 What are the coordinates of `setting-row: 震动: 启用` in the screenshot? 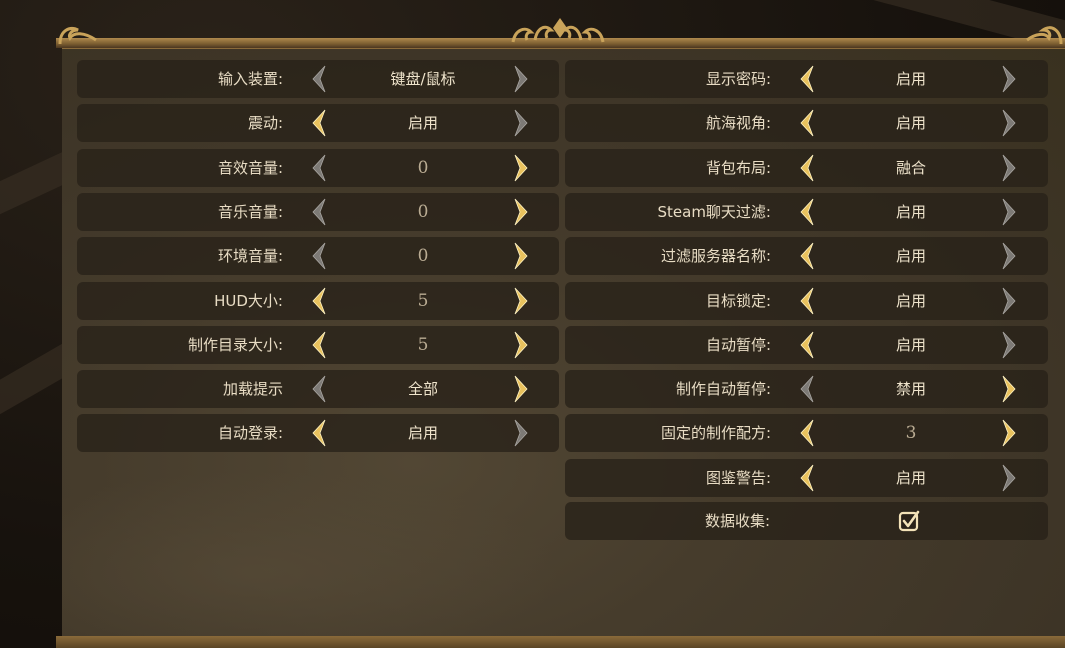 It's located at (318, 123).